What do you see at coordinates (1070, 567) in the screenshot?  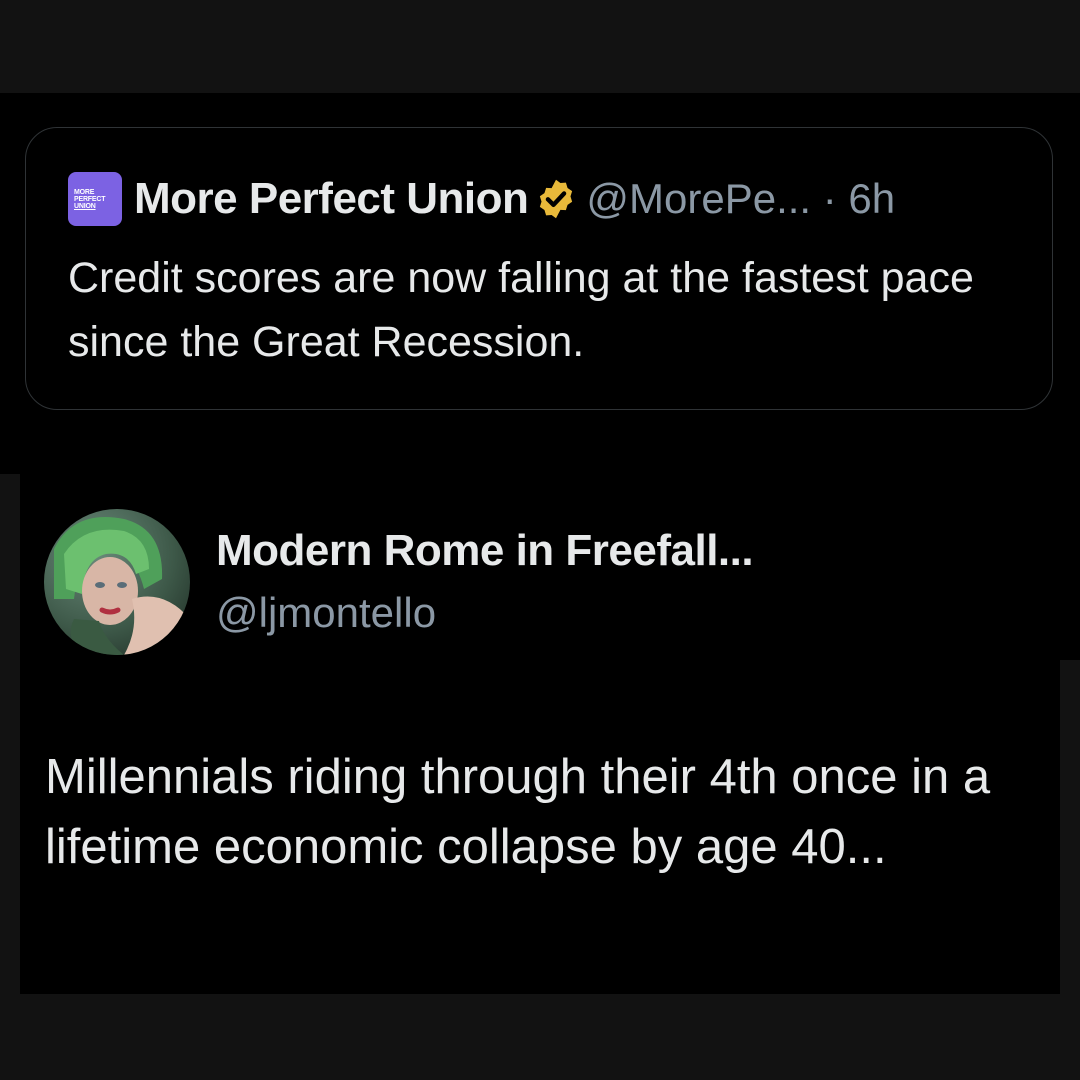 I see `tweet-panel-notch` at bounding box center [1070, 567].